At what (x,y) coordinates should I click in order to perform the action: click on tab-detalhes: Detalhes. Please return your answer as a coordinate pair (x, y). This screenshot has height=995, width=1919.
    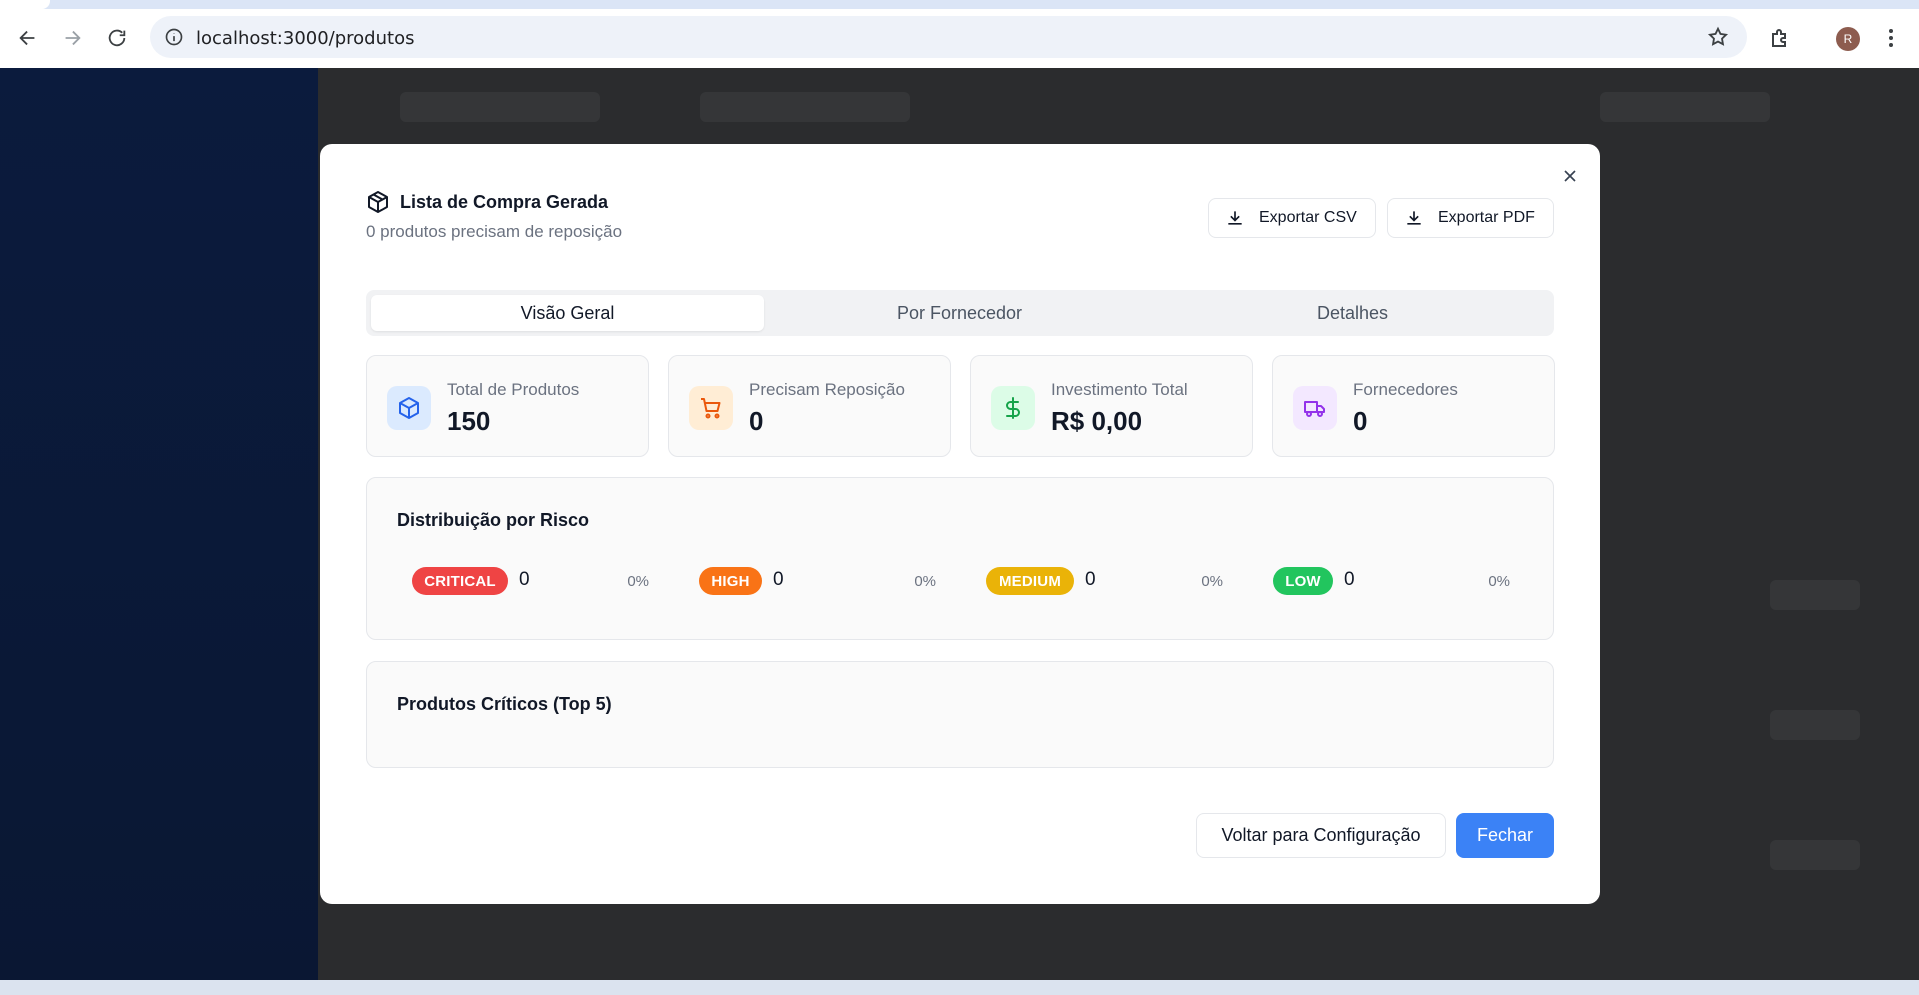
    Looking at the image, I should click on (1352, 313).